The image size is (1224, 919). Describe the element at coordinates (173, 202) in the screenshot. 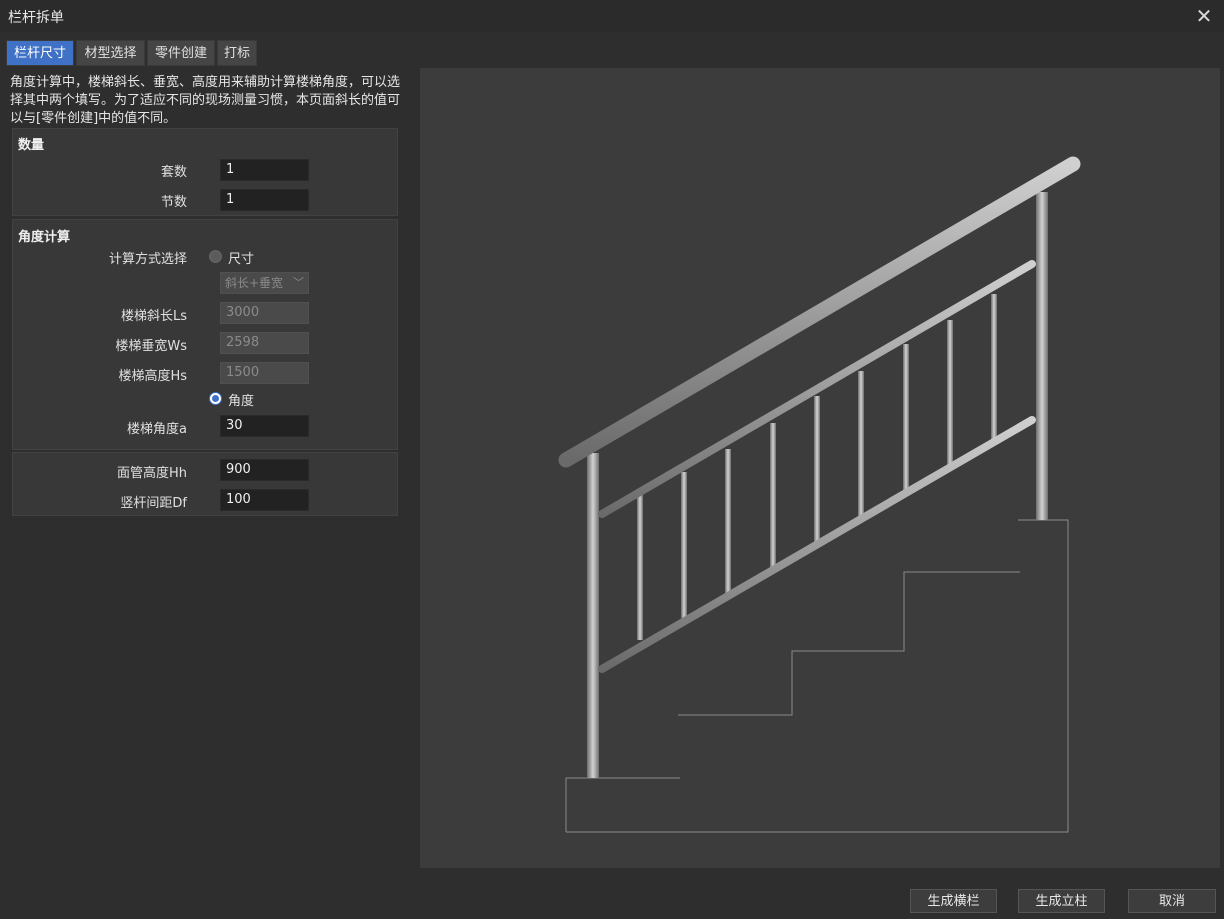

I see `sections-label: 节数` at that location.